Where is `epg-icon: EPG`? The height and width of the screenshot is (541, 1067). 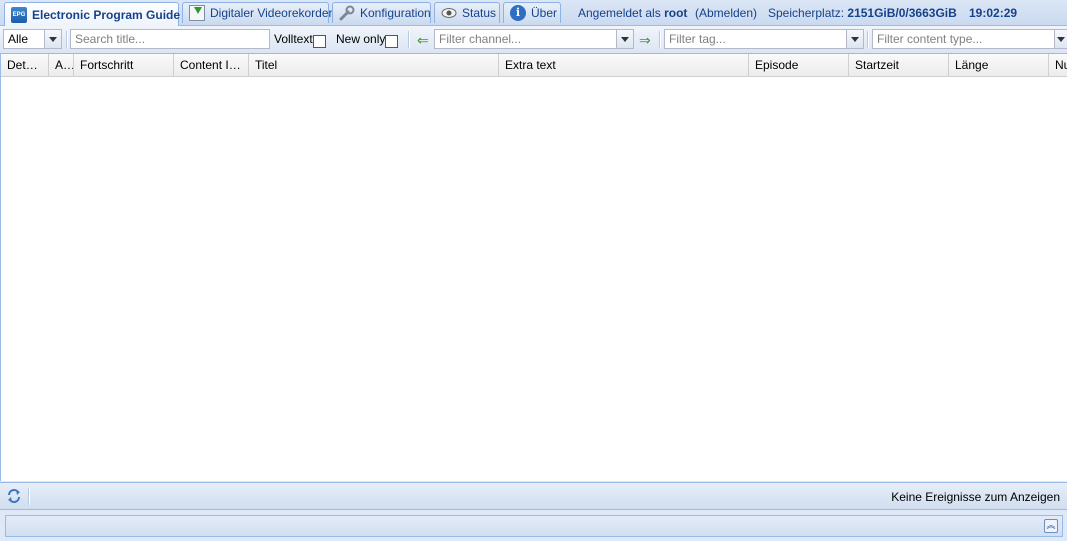
epg-icon: EPG is located at coordinates (19, 14).